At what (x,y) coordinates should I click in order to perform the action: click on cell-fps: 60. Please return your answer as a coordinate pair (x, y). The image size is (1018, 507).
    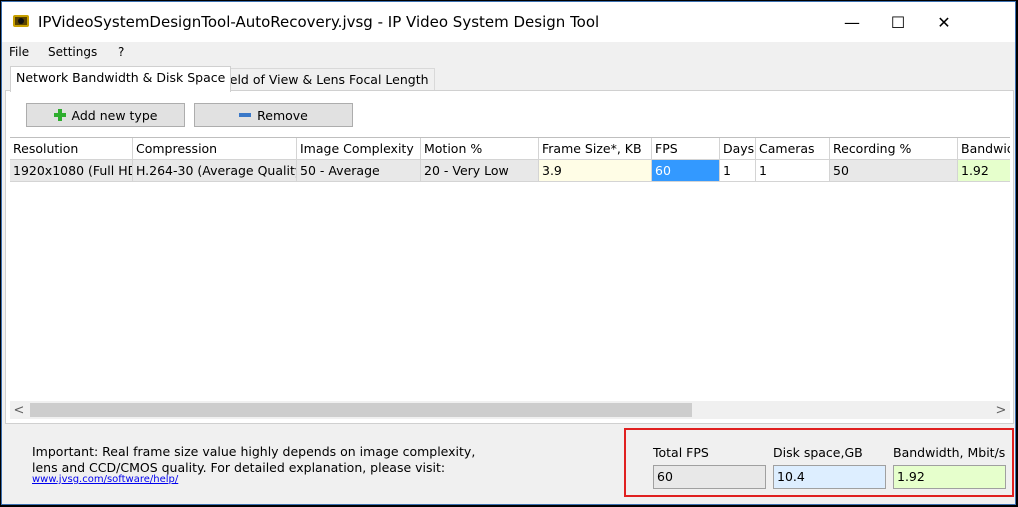
    Looking at the image, I should click on (686, 170).